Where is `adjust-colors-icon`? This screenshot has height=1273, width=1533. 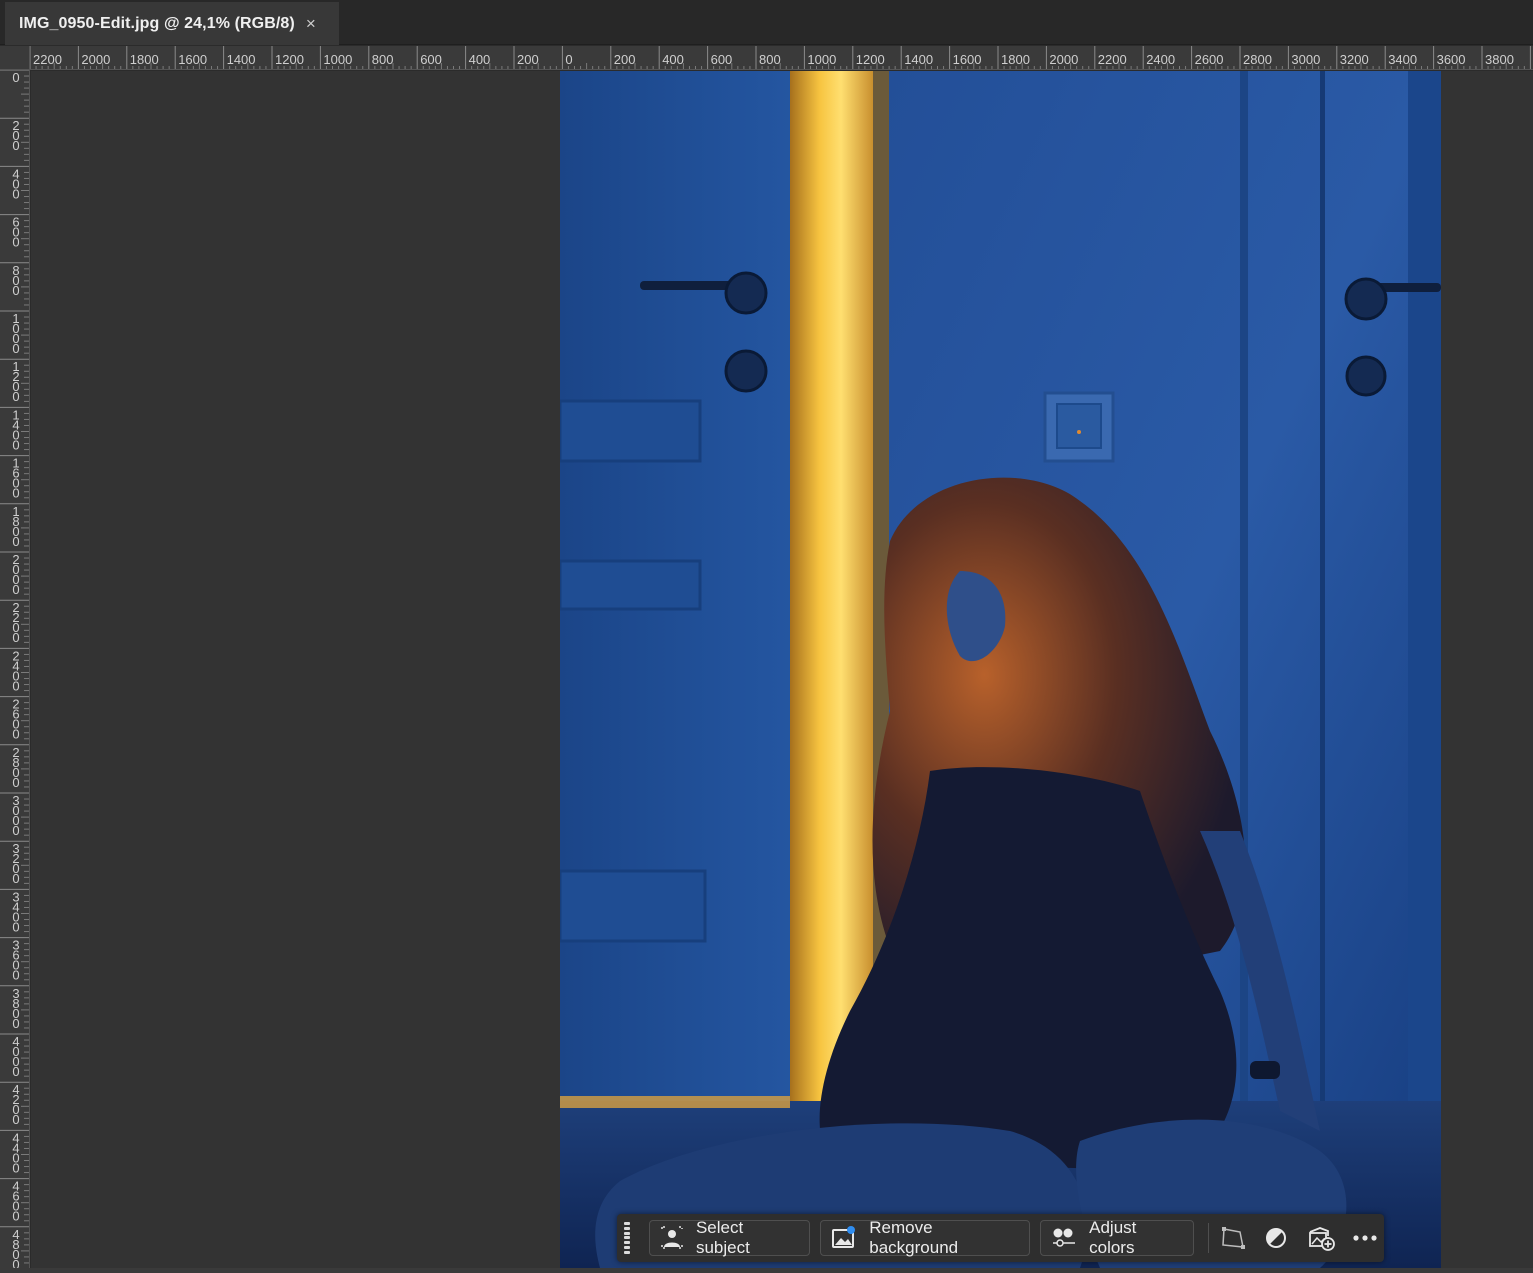 adjust-colors-icon is located at coordinates (1064, 1238).